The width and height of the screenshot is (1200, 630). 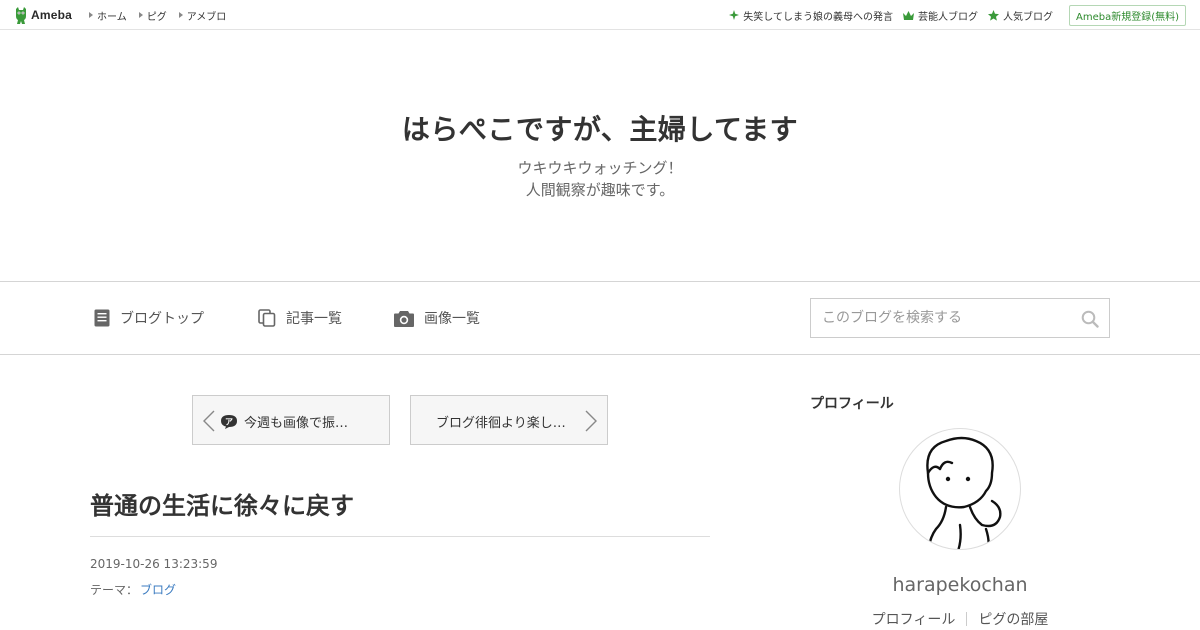 What do you see at coordinates (600, 179) in the screenshot?
I see `blog-description: ウキウキウォッチング！ 人間観察が趣味です。` at bounding box center [600, 179].